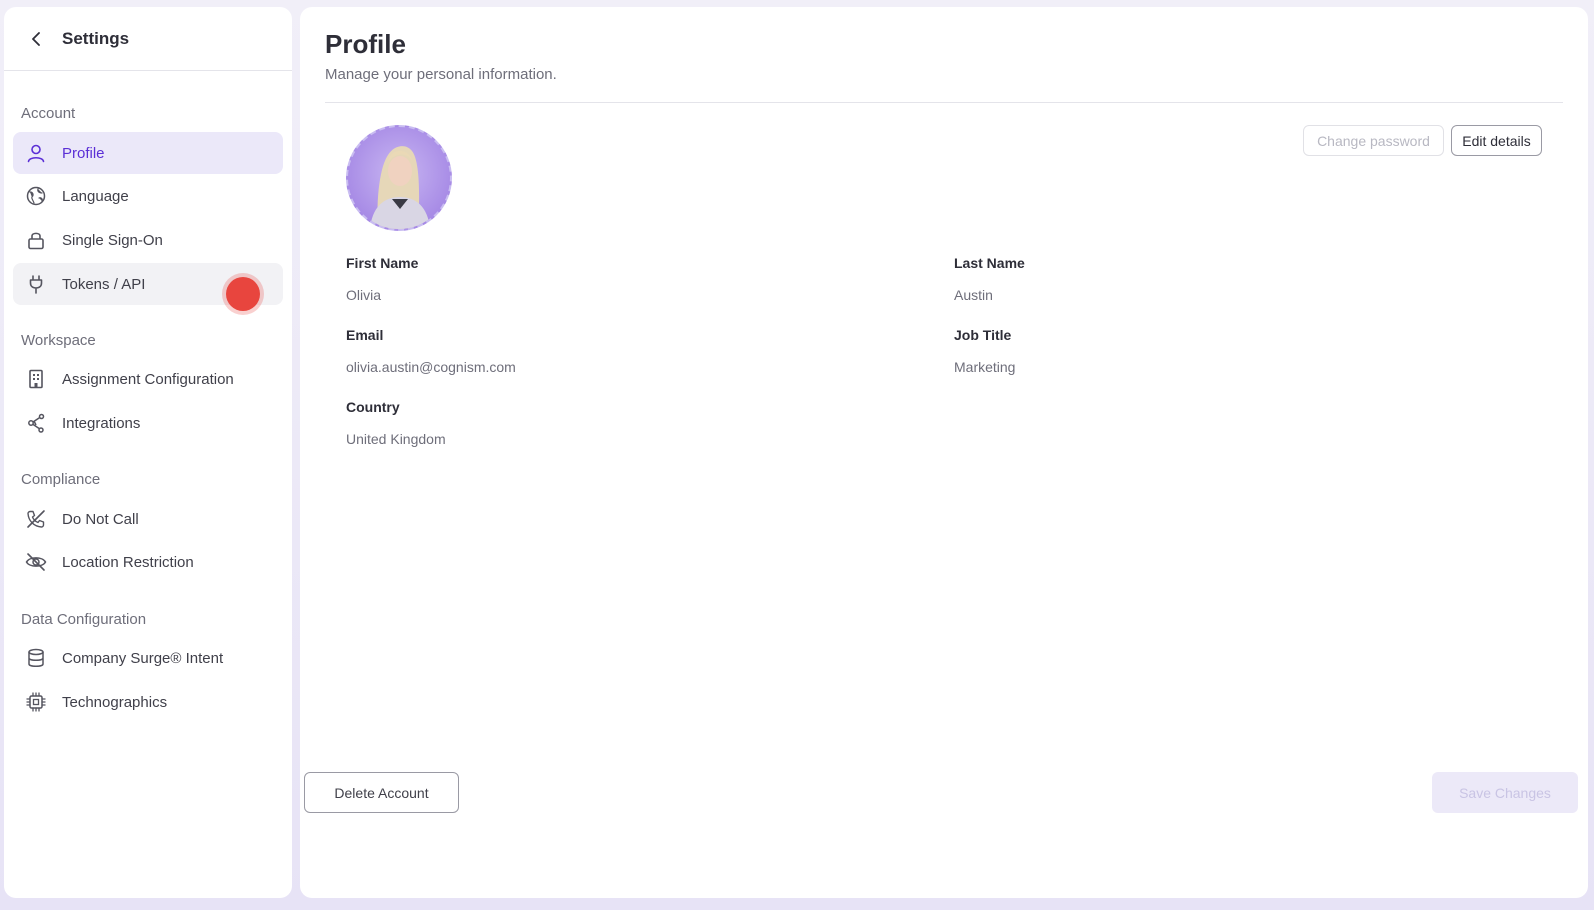 This screenshot has height=910, width=1594. I want to click on plug-icon, so click(36, 284).